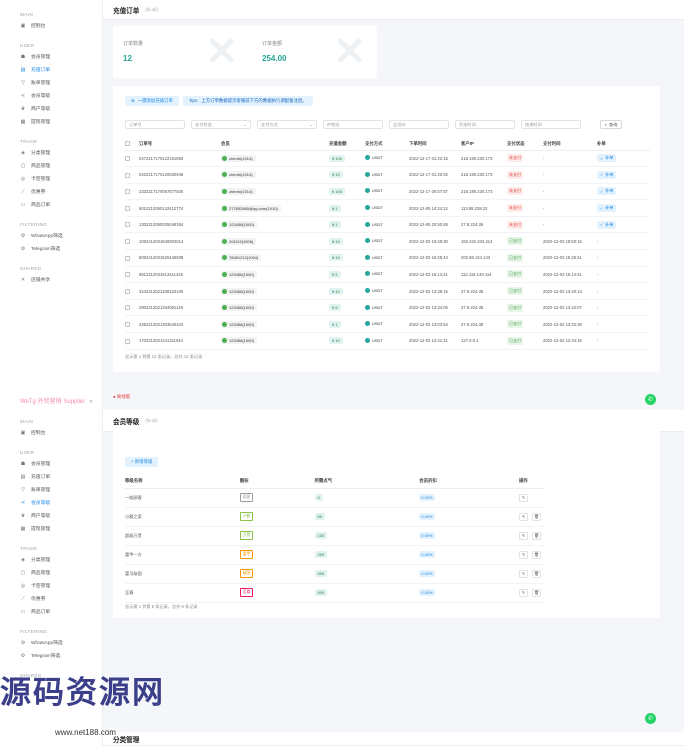 This screenshot has width=684, height=746. Describe the element at coordinates (347, 159) in the screenshot. I see `amount-cell: ¥ 100` at that location.